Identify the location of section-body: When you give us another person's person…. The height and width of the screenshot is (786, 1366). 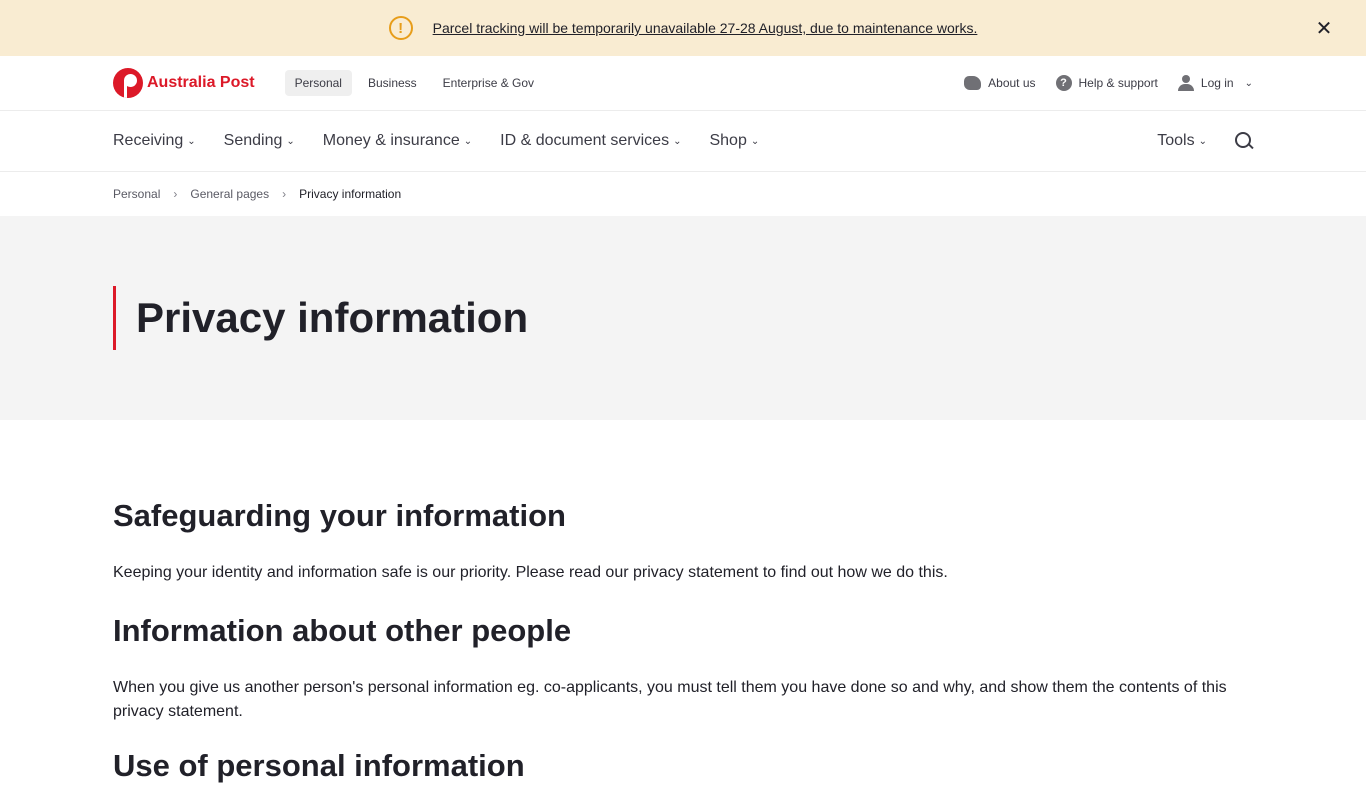
(670, 699).